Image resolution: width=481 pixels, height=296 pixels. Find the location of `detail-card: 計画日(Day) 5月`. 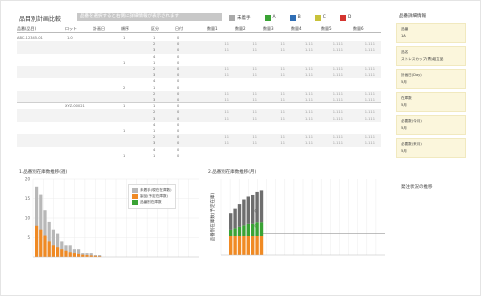

detail-card: 計画日(Day) 5月 is located at coordinates (431, 79).